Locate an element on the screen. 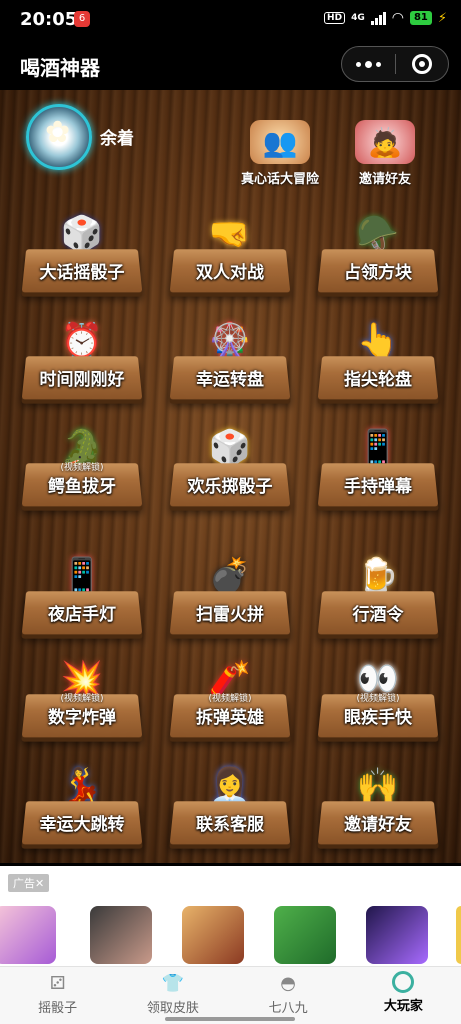 This screenshot has height=1024, width=461. game-tile: ⏰ 时间刚刚好 is located at coordinates (82, 365).